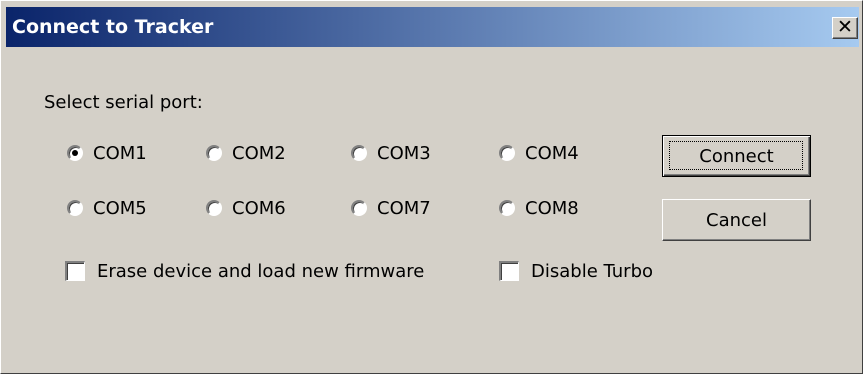 This screenshot has height=374, width=863. I want to click on connect-button-label: Connect, so click(736, 156).